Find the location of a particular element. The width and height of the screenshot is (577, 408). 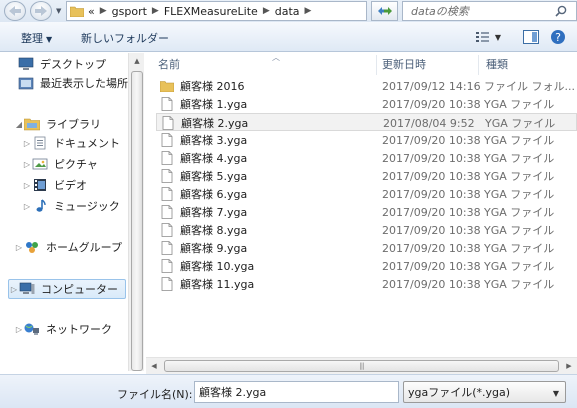

scroll-right-icon: ▶ is located at coordinates (569, 366).